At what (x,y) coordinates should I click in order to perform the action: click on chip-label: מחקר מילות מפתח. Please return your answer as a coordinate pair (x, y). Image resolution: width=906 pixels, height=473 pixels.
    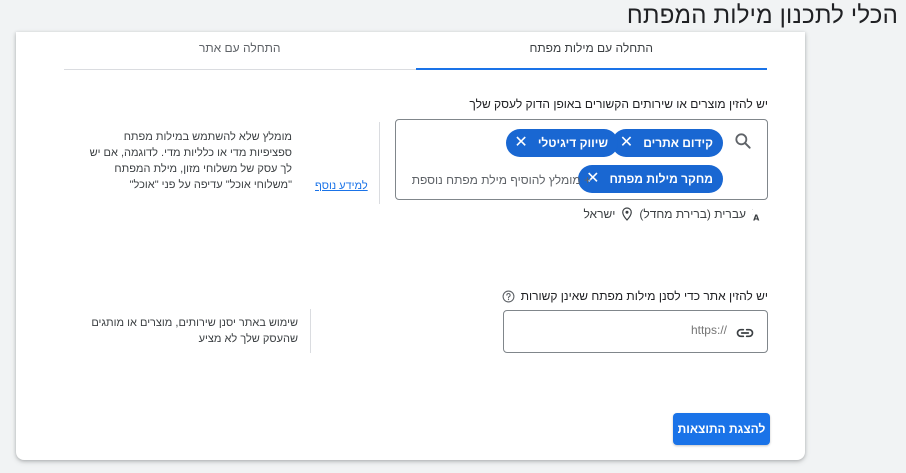
    Looking at the image, I should click on (661, 179).